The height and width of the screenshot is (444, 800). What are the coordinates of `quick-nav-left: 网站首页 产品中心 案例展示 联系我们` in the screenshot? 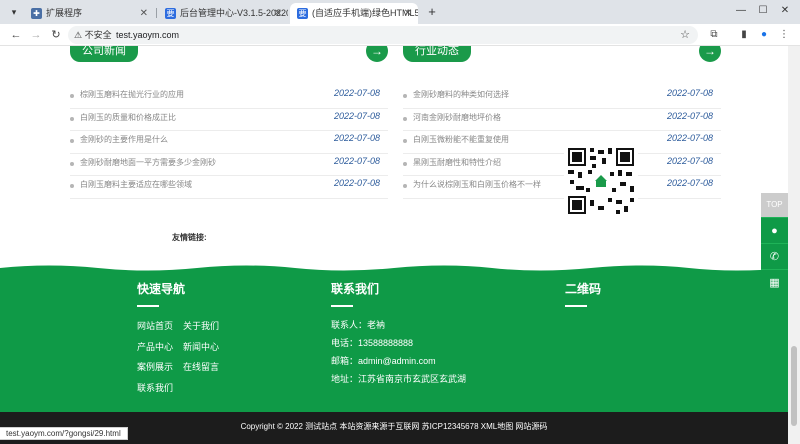 It's located at (155, 357).